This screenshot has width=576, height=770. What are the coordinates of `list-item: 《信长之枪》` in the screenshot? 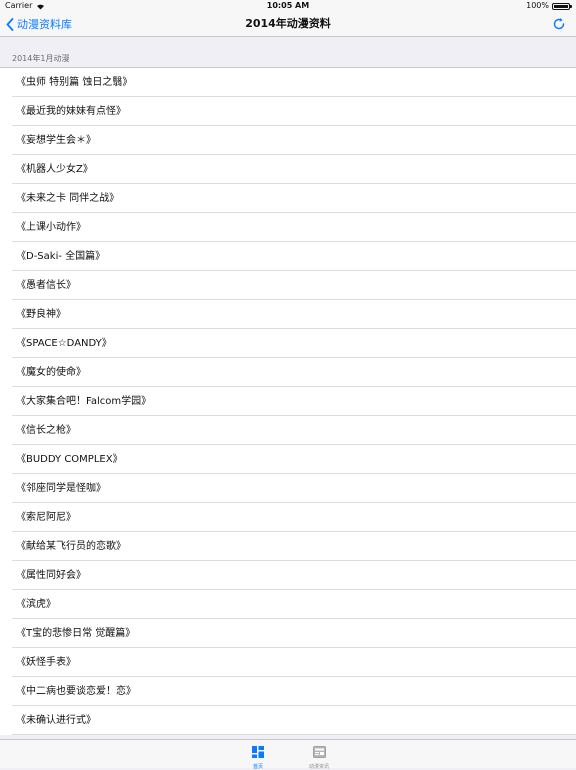 It's located at (288, 430).